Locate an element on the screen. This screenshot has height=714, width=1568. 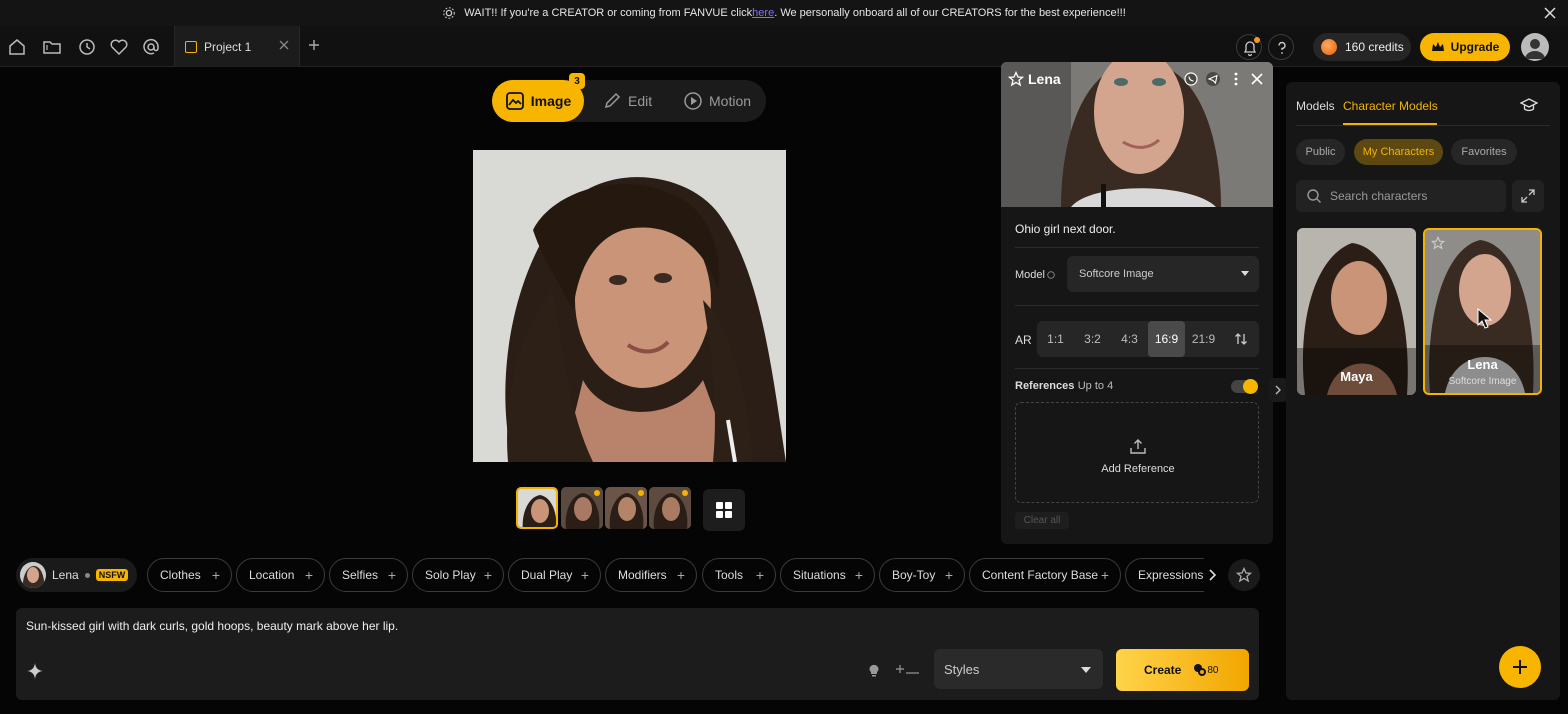
add-character-button is located at coordinates (1520, 667).